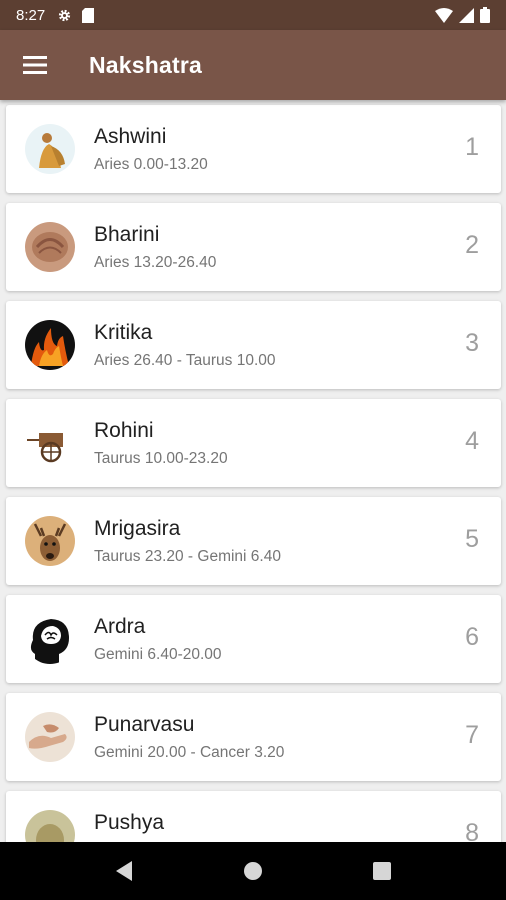 The width and height of the screenshot is (506, 900). What do you see at coordinates (185, 360) in the screenshot?
I see `nakshatra-range: Aries 26.40 - Taurus 10.00` at bounding box center [185, 360].